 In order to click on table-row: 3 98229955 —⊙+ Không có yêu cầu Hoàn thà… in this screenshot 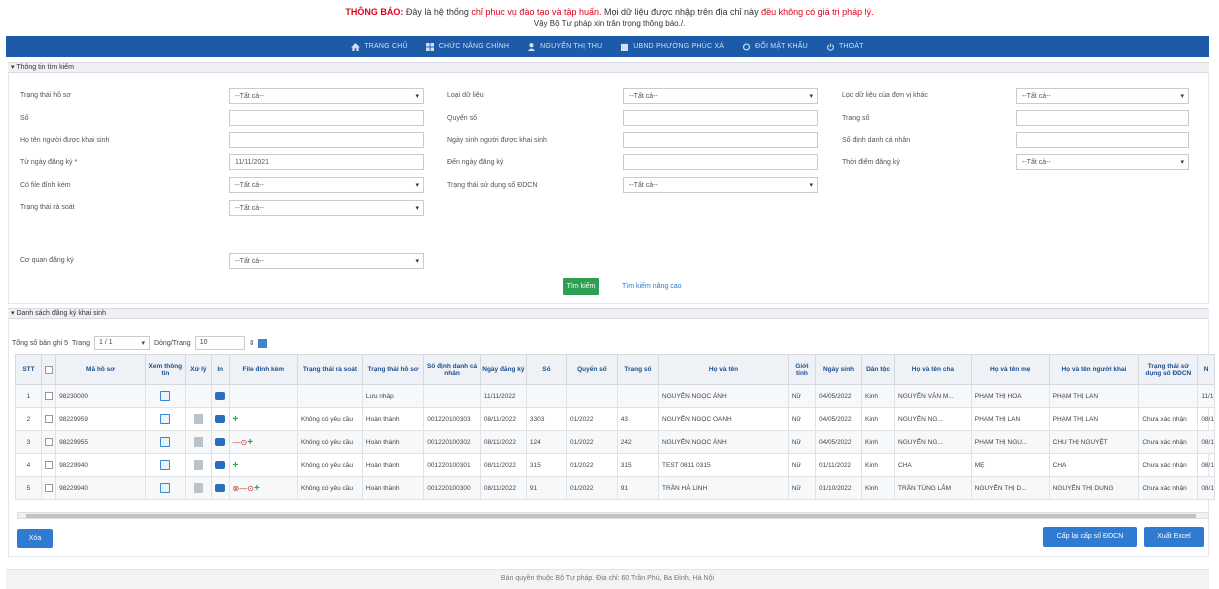, I will do `click(615, 442)`.